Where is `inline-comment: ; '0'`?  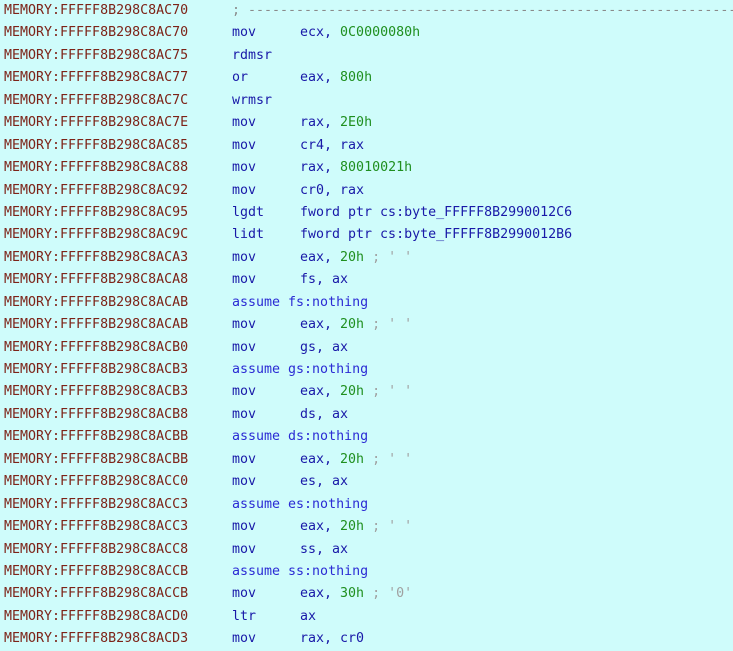 inline-comment: ; '0' is located at coordinates (392, 593).